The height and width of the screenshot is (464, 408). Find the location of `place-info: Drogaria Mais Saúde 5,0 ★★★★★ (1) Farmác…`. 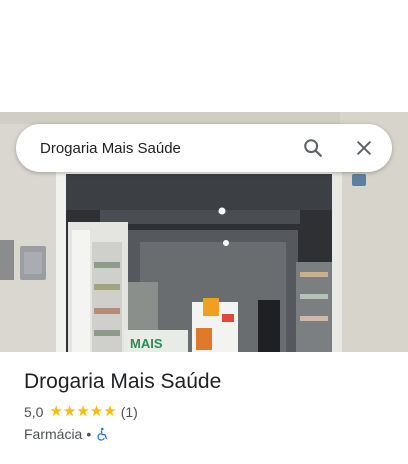

place-info: Drogaria Mais Saúde 5,0 ★★★★★ (1) Farmác… is located at coordinates (208, 405).